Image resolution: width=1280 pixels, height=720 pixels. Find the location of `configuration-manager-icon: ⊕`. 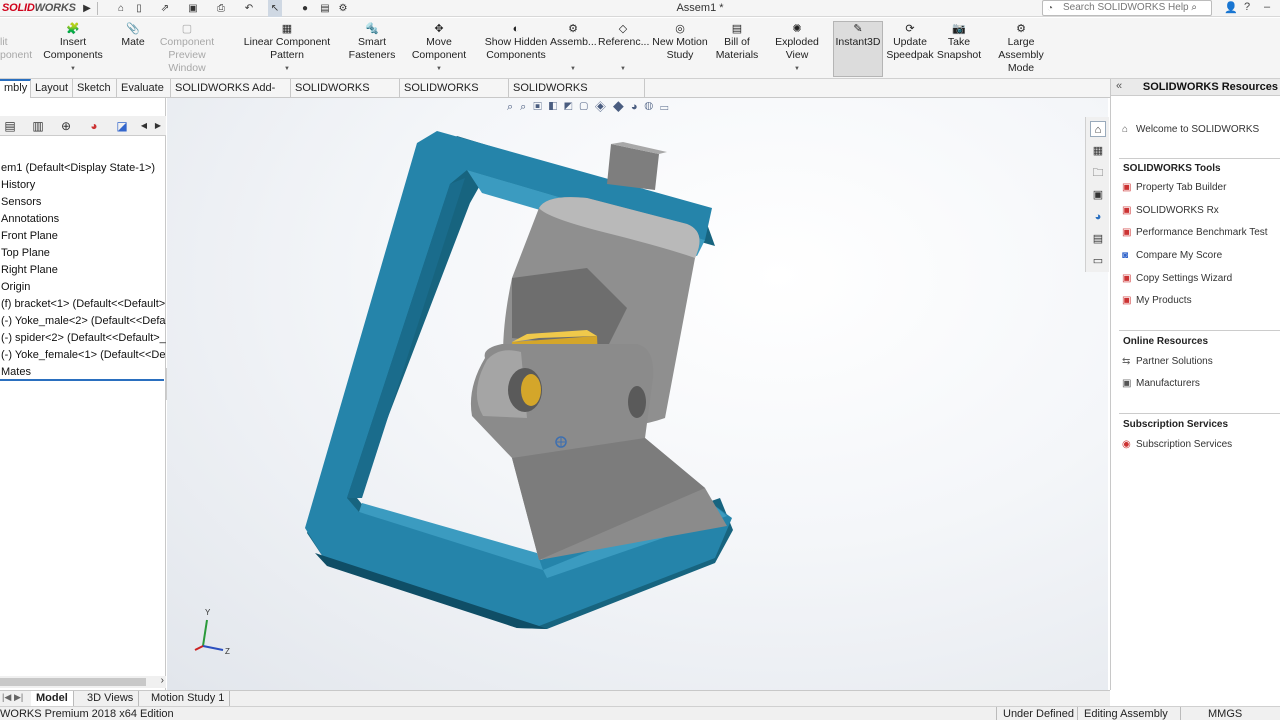

configuration-manager-icon: ⊕ is located at coordinates (66, 126).